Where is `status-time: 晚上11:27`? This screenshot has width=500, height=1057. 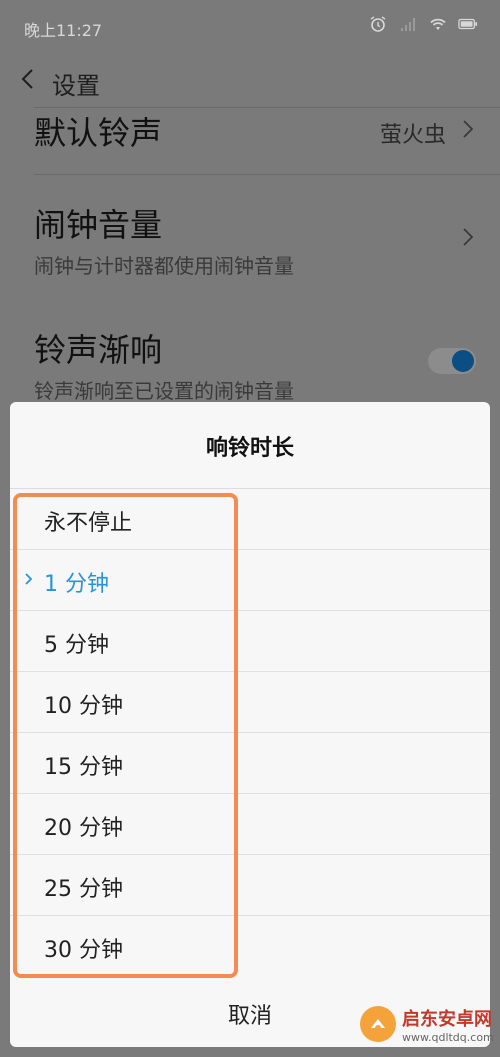 status-time: 晚上11:27 is located at coordinates (63, 30).